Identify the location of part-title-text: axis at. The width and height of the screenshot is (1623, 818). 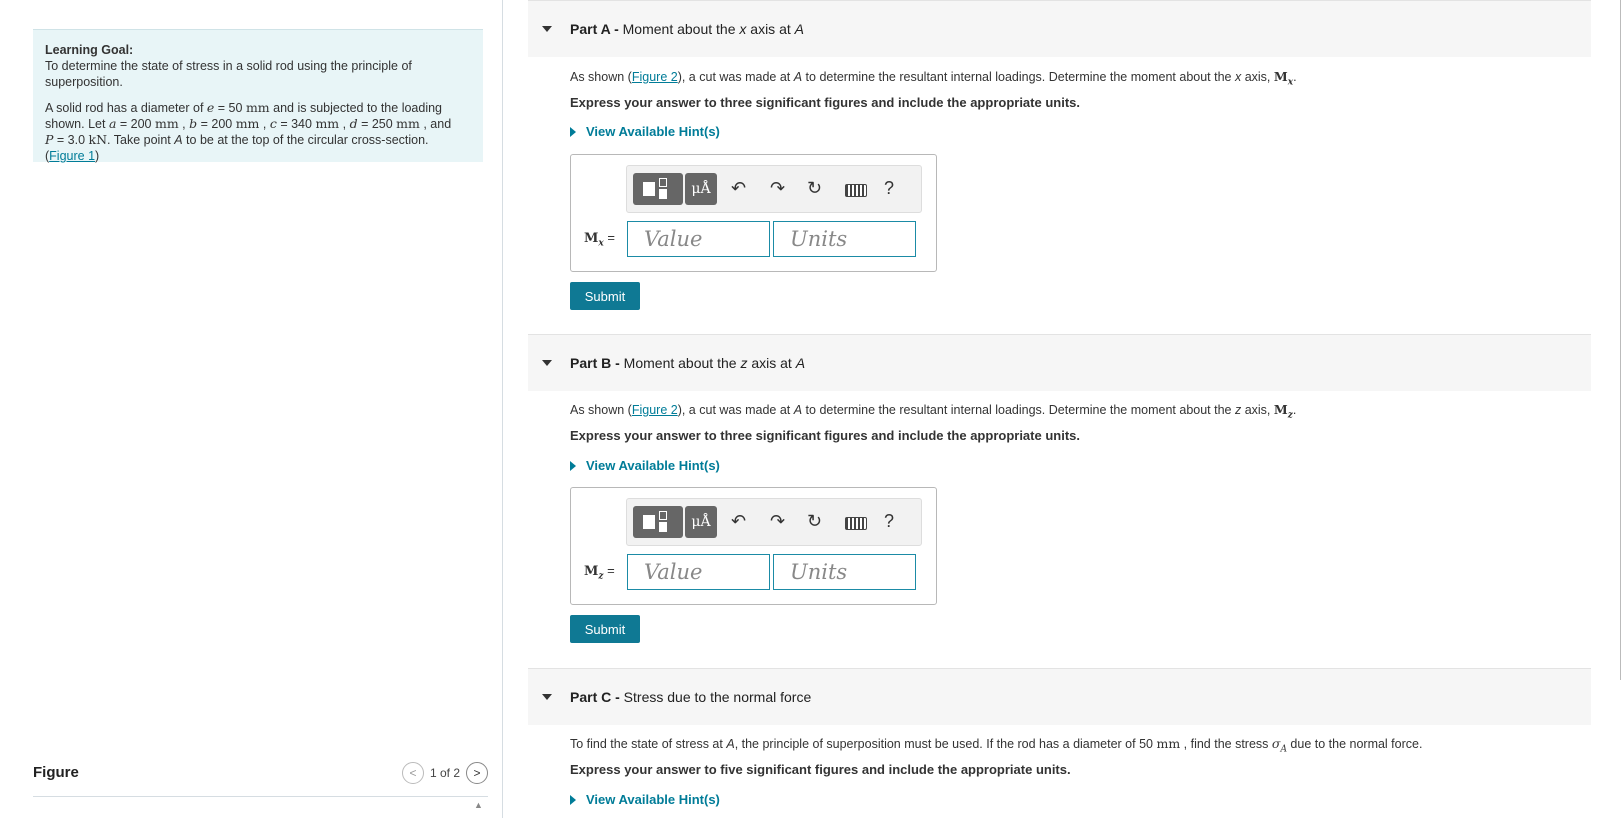
(771, 363).